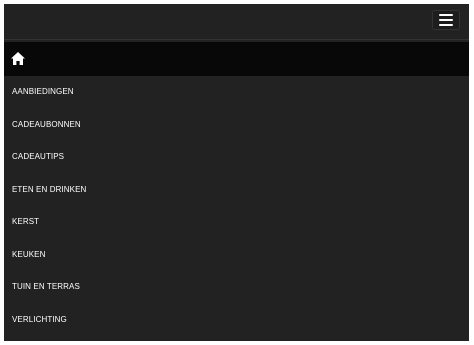 Image resolution: width=474 pixels, height=345 pixels. Describe the element at coordinates (18, 58) in the screenshot. I see `home-icon` at that location.